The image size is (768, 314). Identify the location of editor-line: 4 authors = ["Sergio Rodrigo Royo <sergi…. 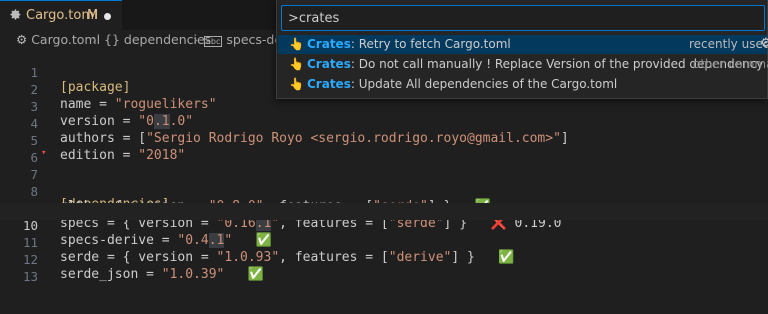
(384, 123).